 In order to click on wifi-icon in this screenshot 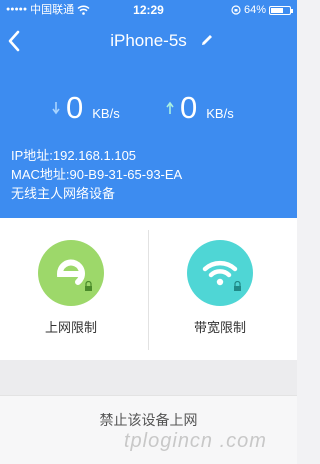, I will do `click(220, 273)`.